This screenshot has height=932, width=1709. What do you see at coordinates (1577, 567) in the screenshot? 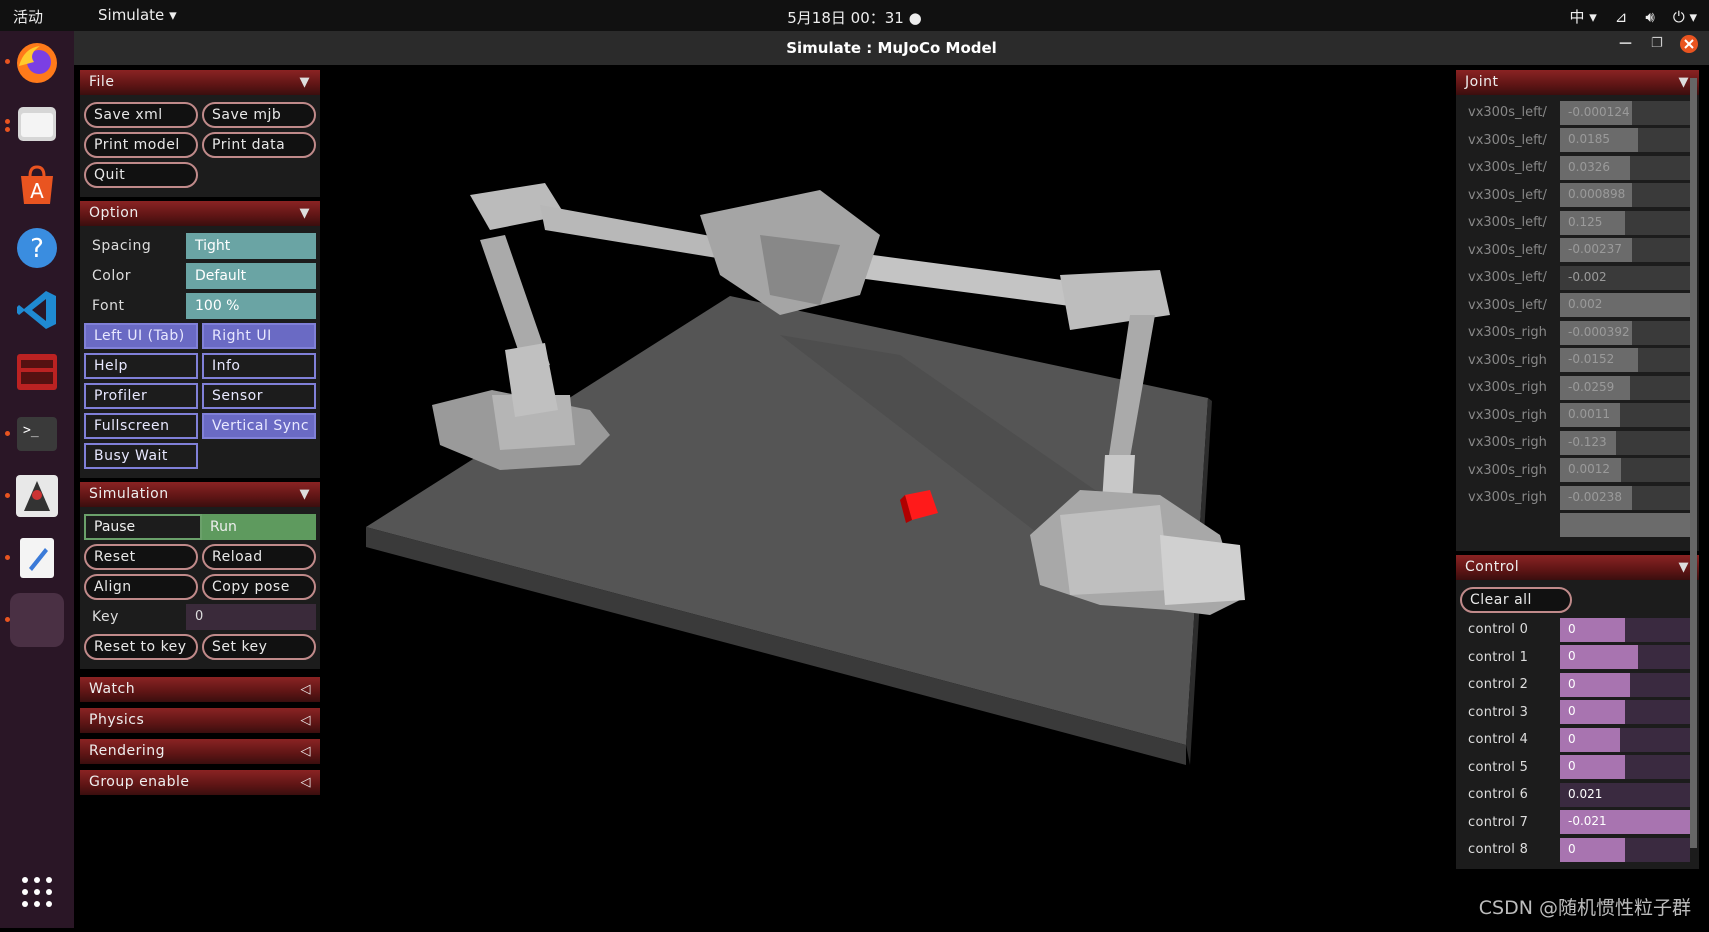
I see `control-section-header: Control ▼` at bounding box center [1577, 567].